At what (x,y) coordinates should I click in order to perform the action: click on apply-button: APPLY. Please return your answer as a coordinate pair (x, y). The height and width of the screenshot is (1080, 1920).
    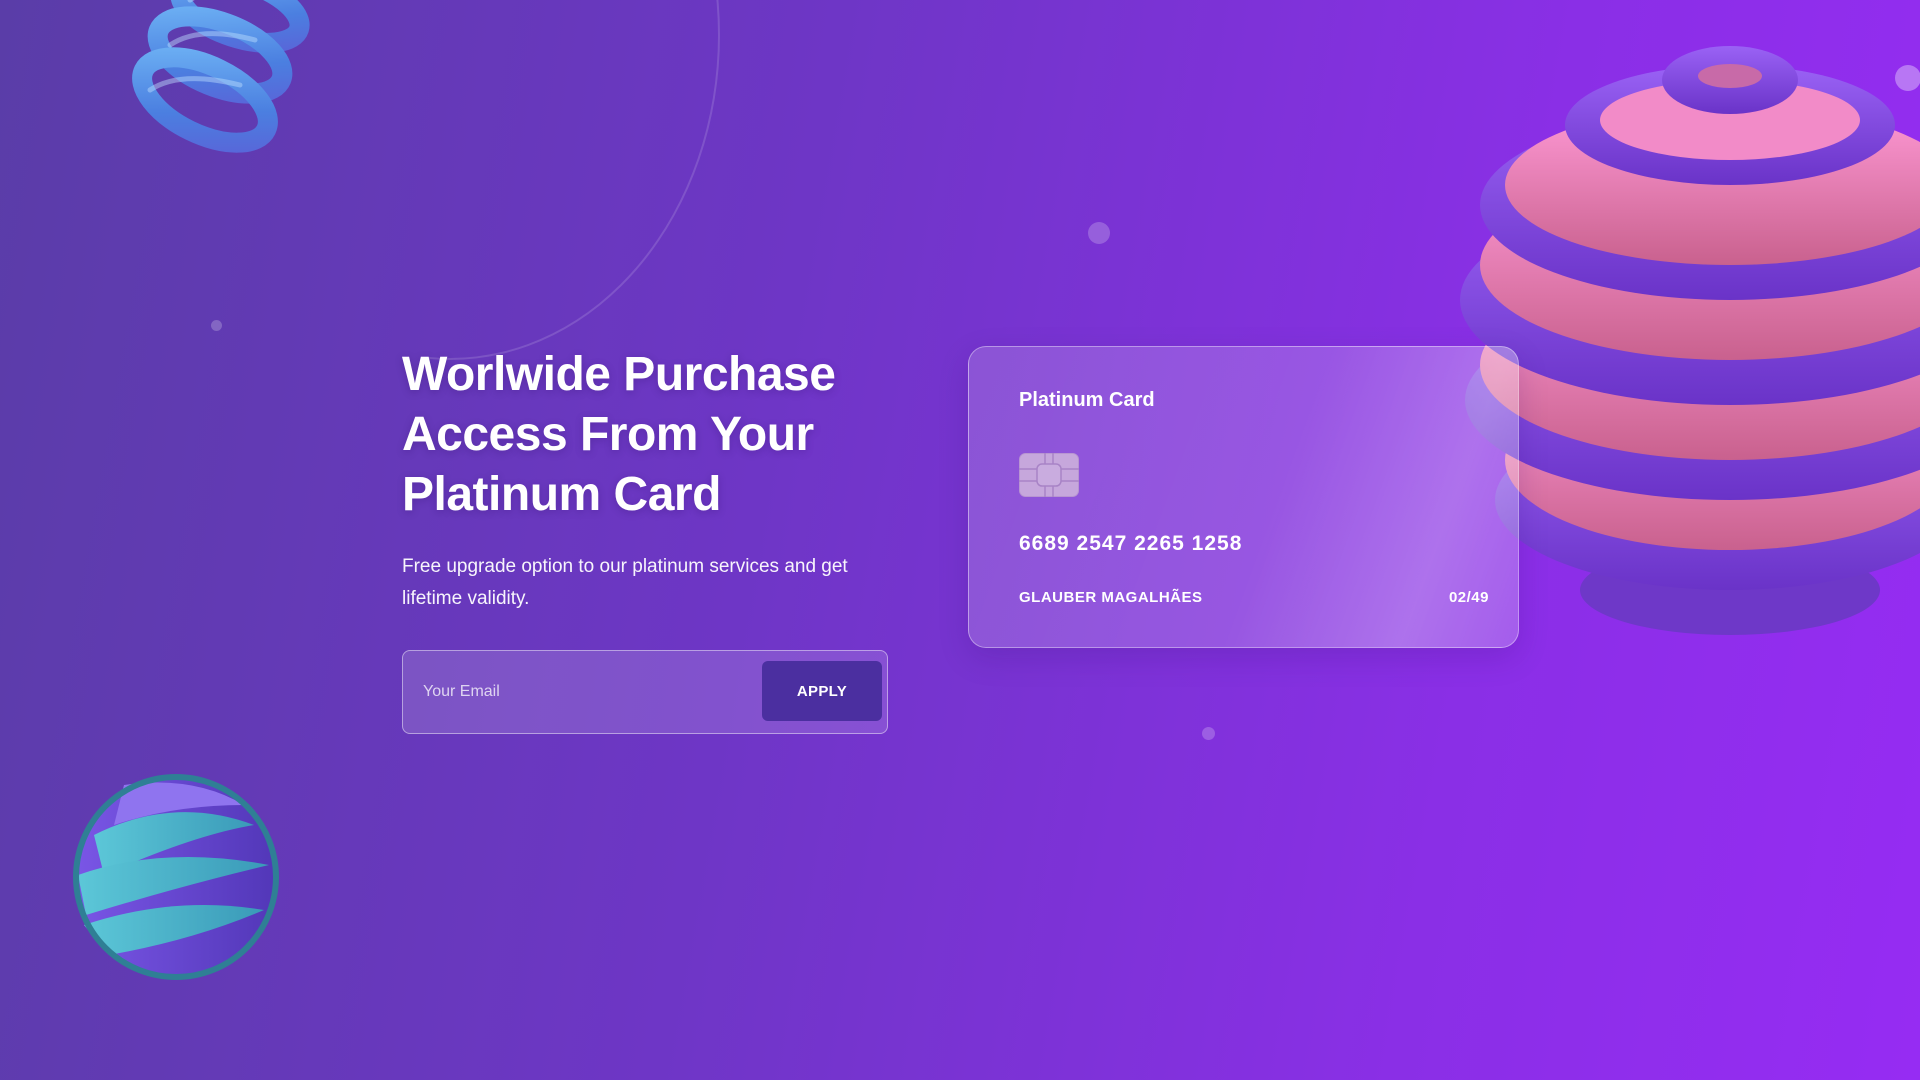
    Looking at the image, I should click on (822, 691).